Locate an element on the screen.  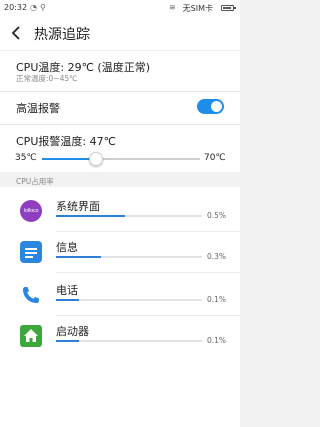
list-item-launcher: 启动器 0.1% is located at coordinates (120, 342).